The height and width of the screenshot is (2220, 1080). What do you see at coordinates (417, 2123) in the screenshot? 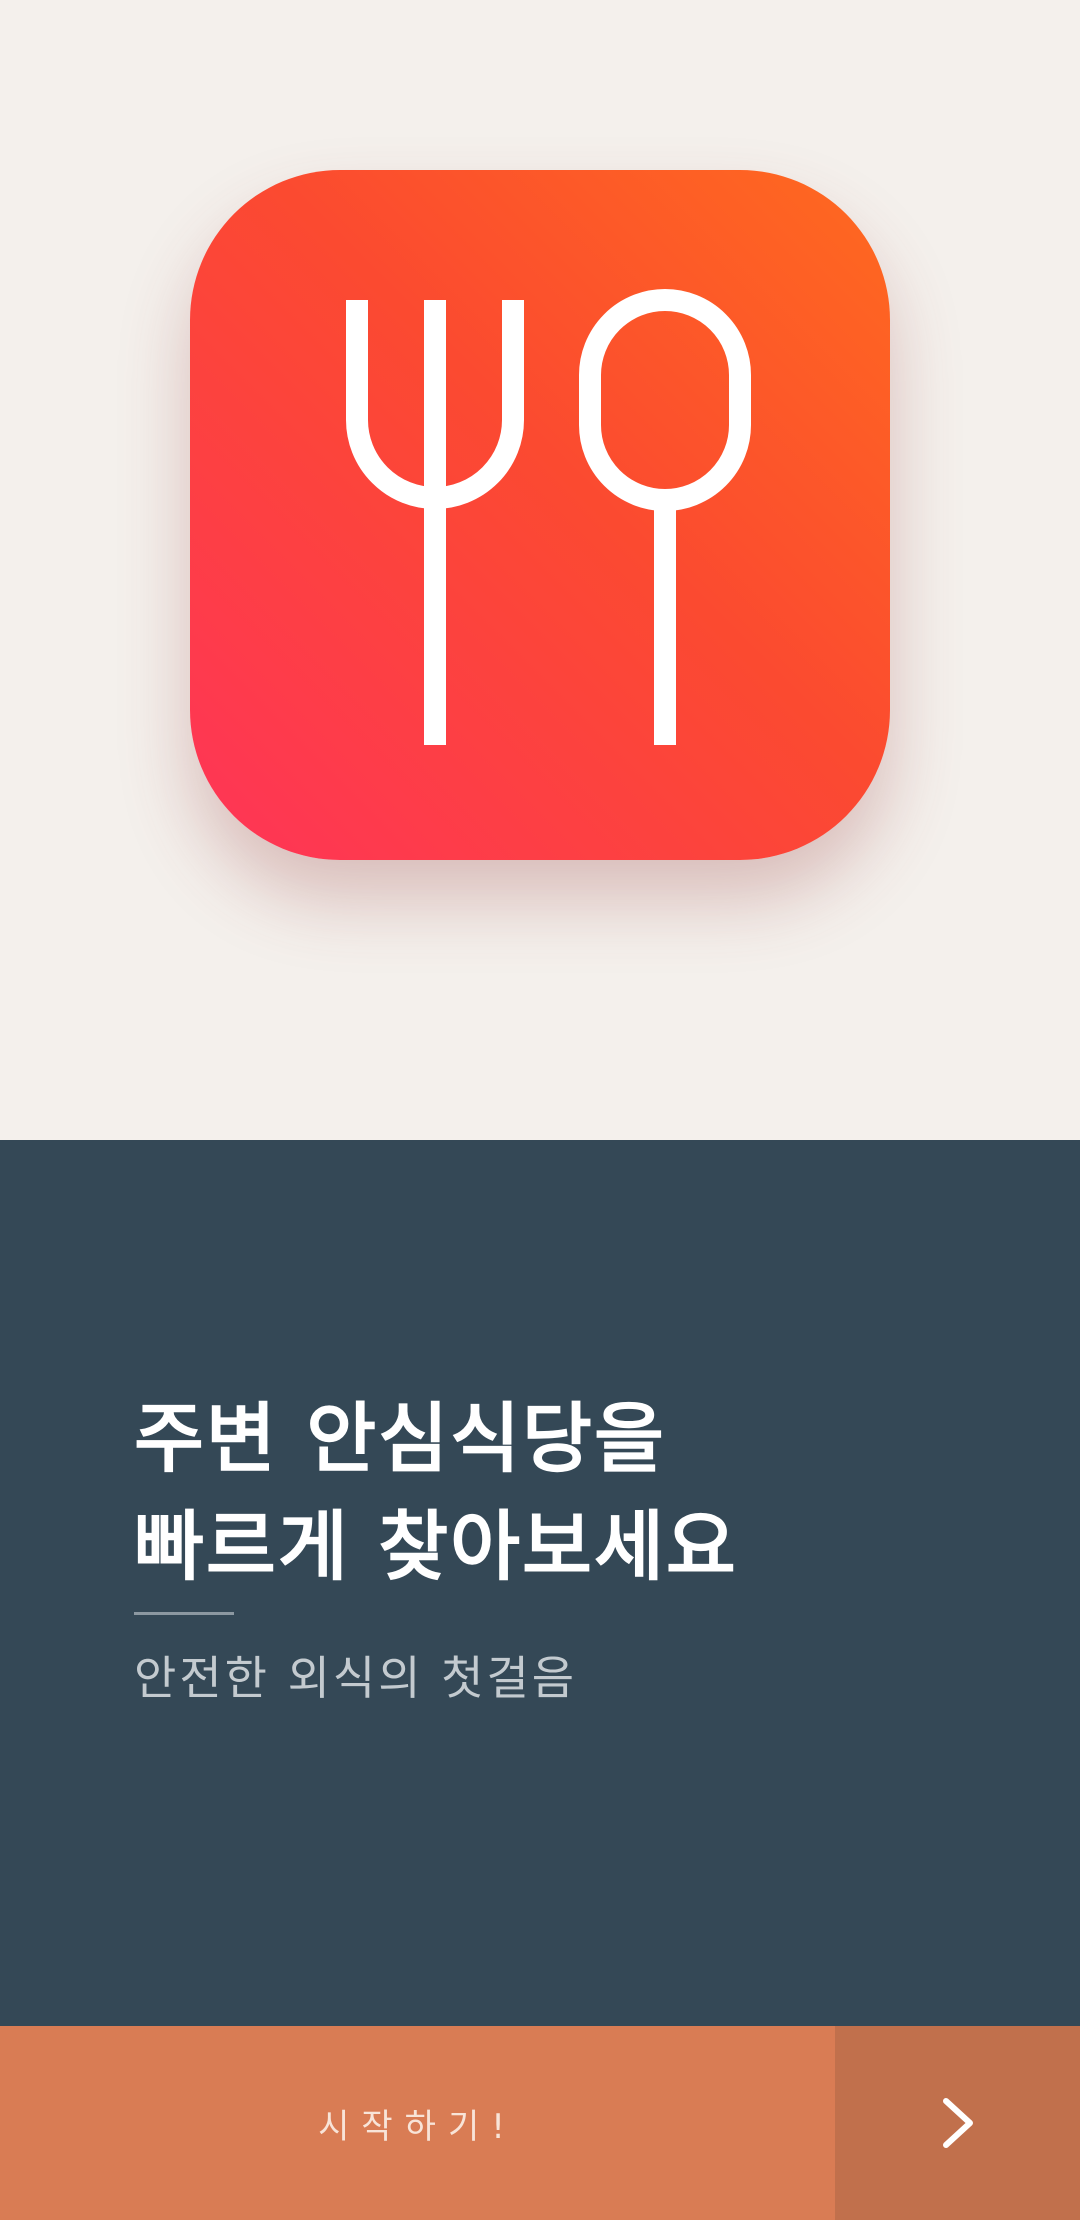
I see `start-button: 시작하기!` at bounding box center [417, 2123].